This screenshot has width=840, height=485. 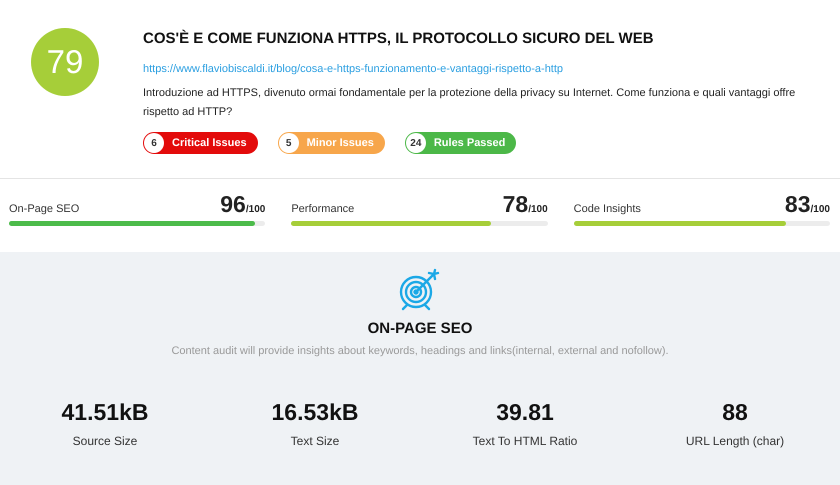 I want to click on stat-value: 39.81, so click(x=525, y=412).